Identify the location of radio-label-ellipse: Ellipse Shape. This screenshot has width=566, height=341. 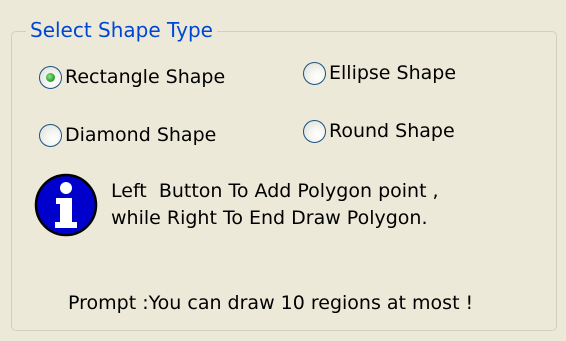
(393, 73).